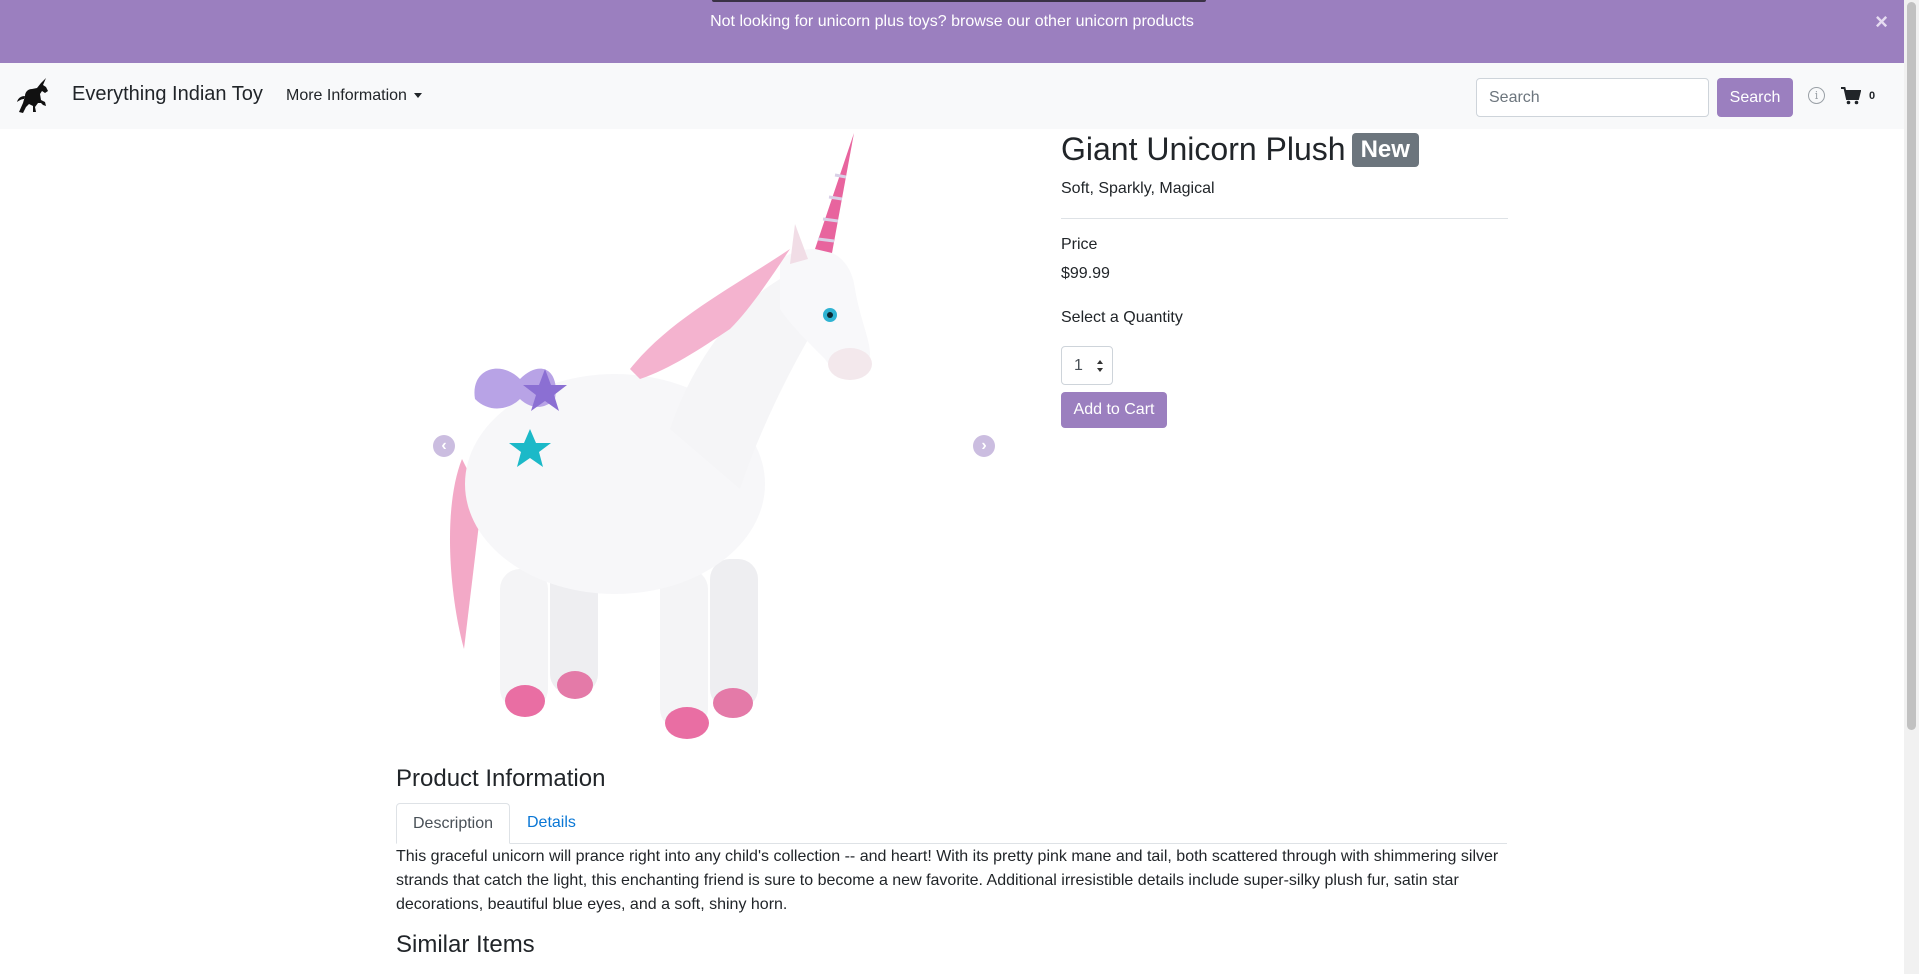 The width and height of the screenshot is (1919, 974). Describe the element at coordinates (984, 446) in the screenshot. I see `carousel-next-button: ›` at that location.